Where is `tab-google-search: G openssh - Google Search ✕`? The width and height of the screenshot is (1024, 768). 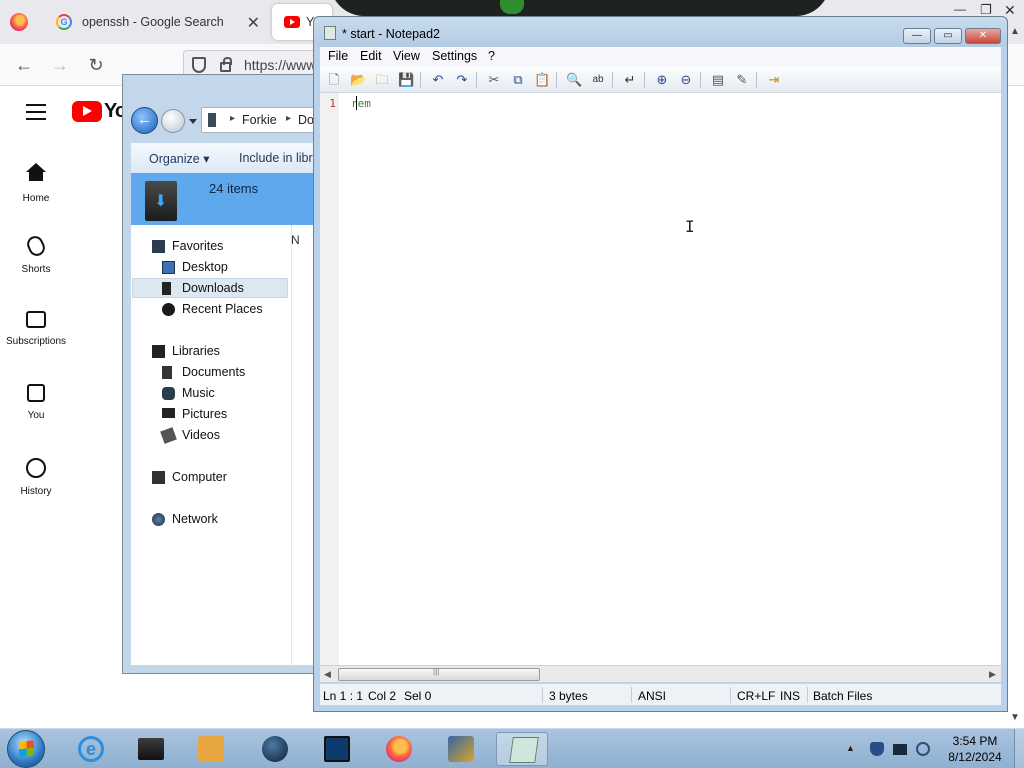 tab-google-search: G openssh - Google Search ✕ is located at coordinates (157, 22).